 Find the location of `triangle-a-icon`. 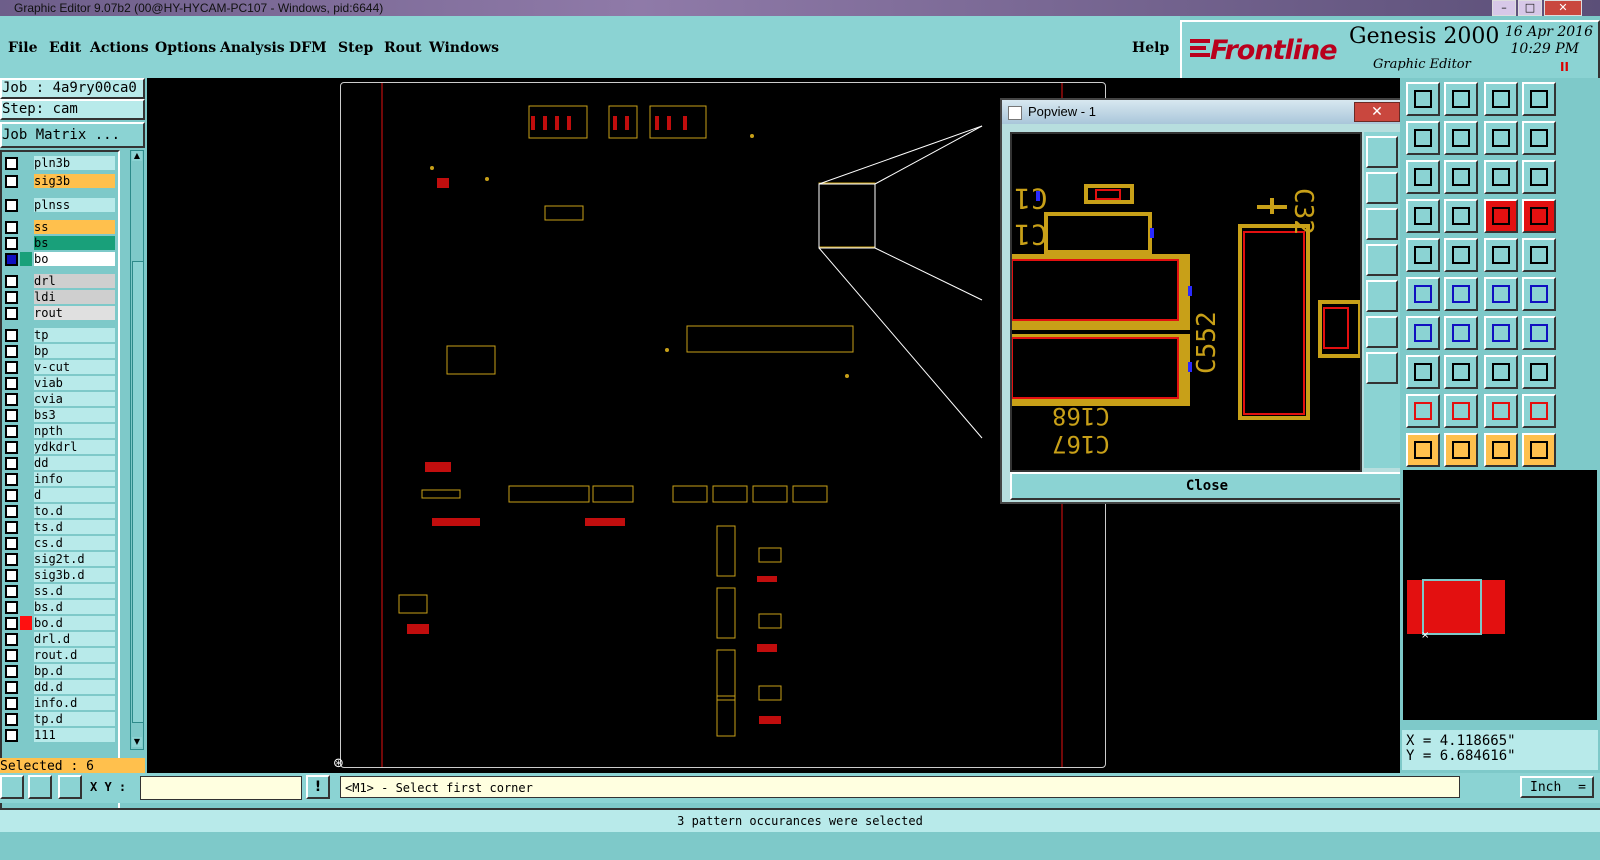

triangle-a-icon is located at coordinates (1423, 411).